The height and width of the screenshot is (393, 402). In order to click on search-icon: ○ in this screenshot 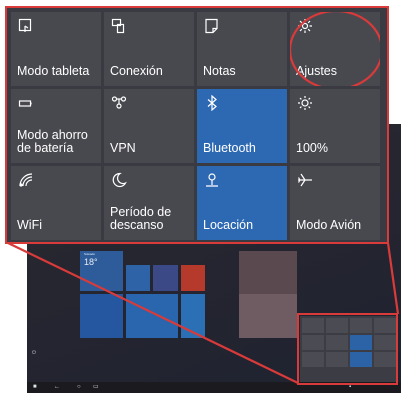, I will do `click(79, 387)`.